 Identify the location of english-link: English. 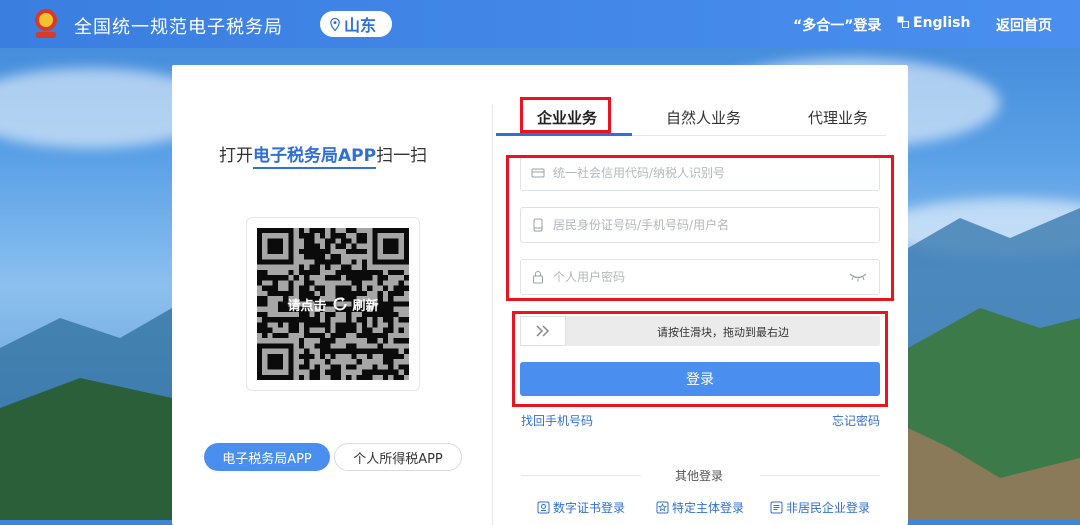
(933, 23).